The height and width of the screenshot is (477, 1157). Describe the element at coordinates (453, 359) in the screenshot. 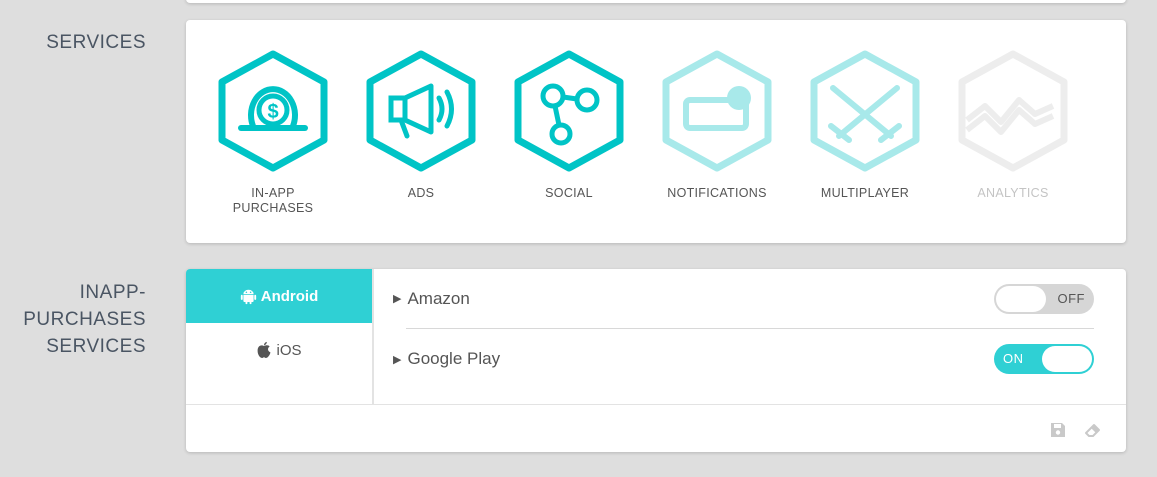

I see `provider-name: Google Play` at that location.